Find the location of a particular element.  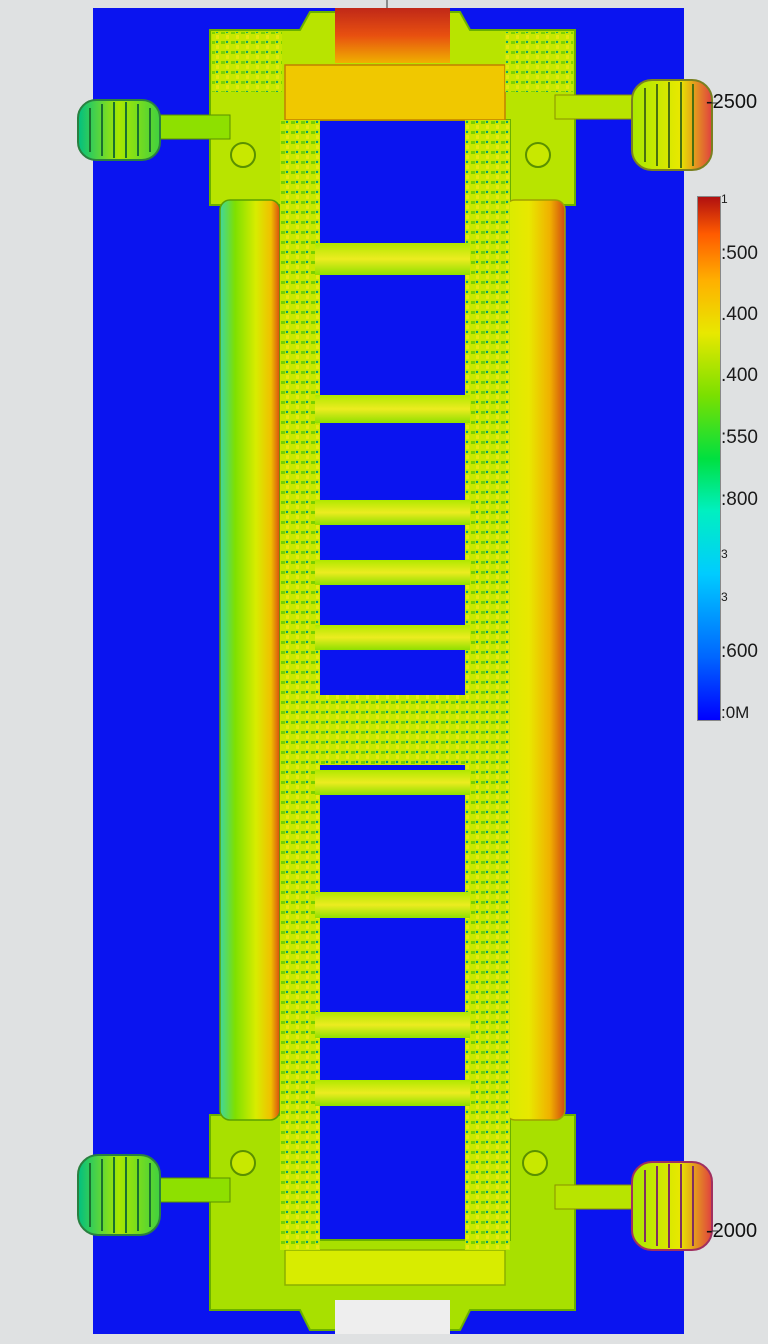

scale-label: :600 is located at coordinates (739, 651).